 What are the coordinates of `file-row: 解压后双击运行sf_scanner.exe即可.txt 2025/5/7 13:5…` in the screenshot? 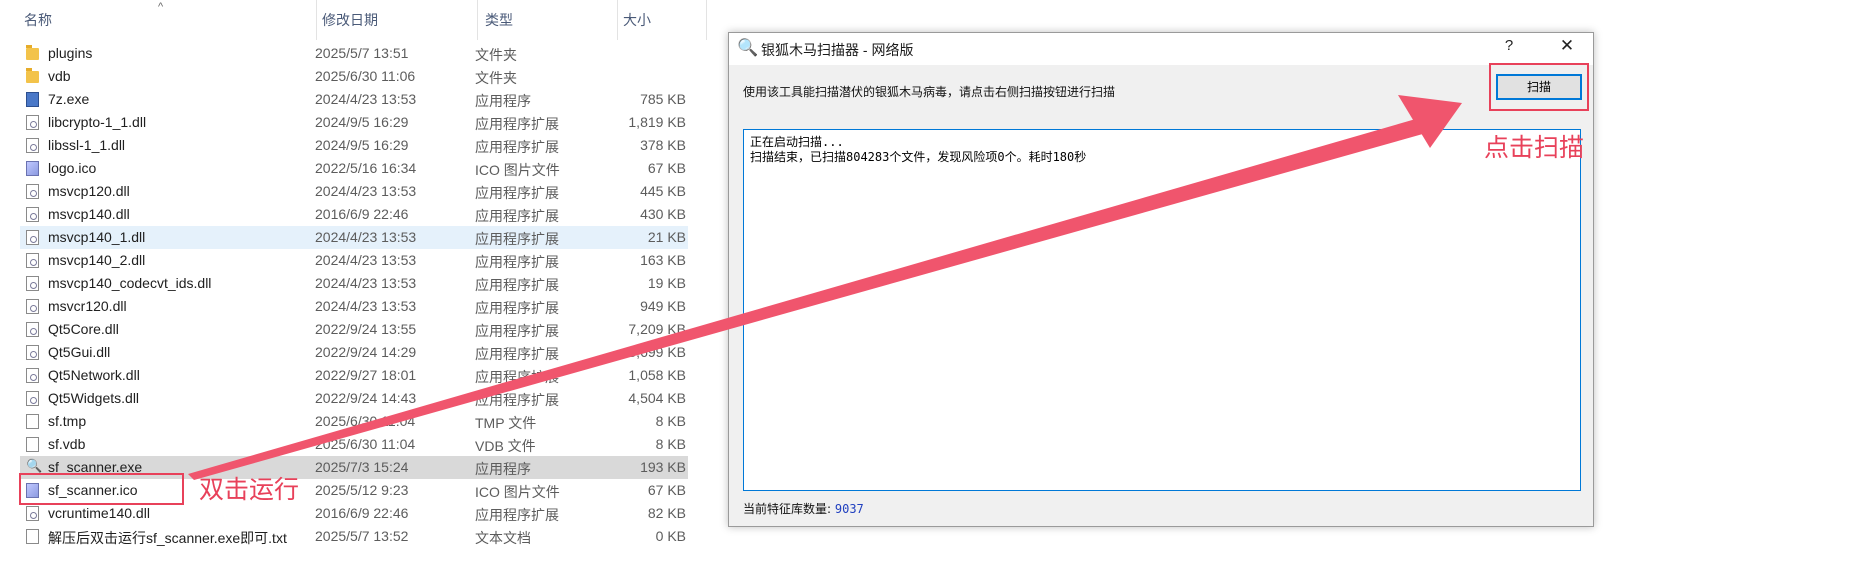 It's located at (354, 536).